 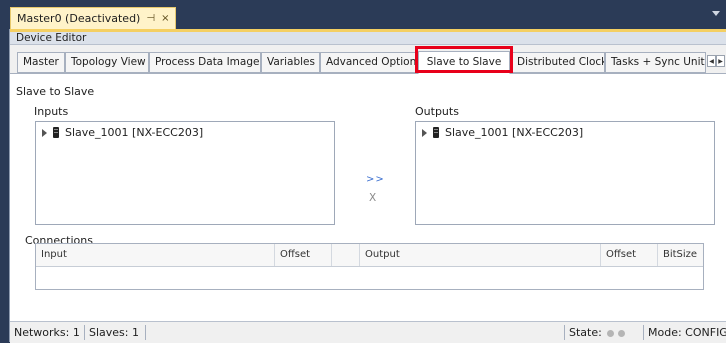 What do you see at coordinates (165, 18) in the screenshot?
I see `close-icon: ×` at bounding box center [165, 18].